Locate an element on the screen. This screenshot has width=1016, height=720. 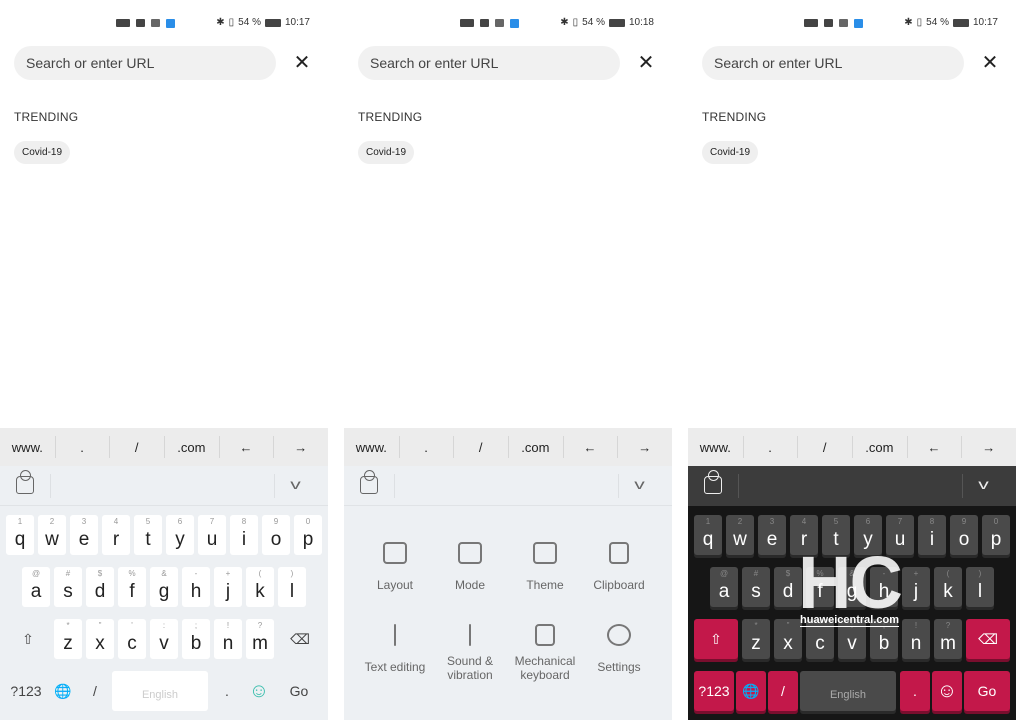
key-d: $ d is located at coordinates (100, 587).